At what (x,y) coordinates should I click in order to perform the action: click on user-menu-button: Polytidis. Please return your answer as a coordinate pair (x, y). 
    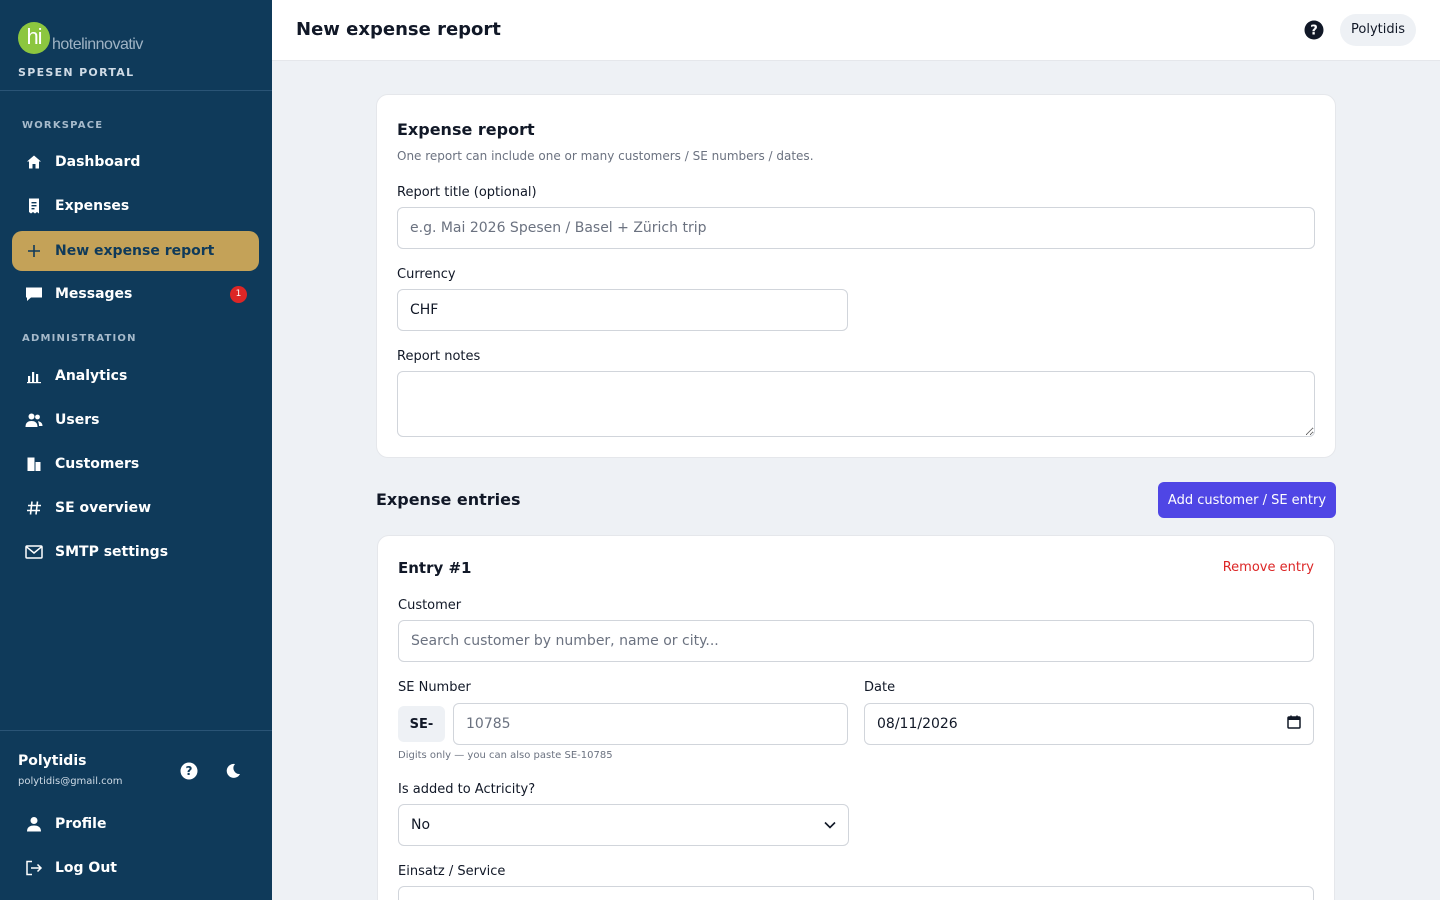
    Looking at the image, I should click on (1378, 30).